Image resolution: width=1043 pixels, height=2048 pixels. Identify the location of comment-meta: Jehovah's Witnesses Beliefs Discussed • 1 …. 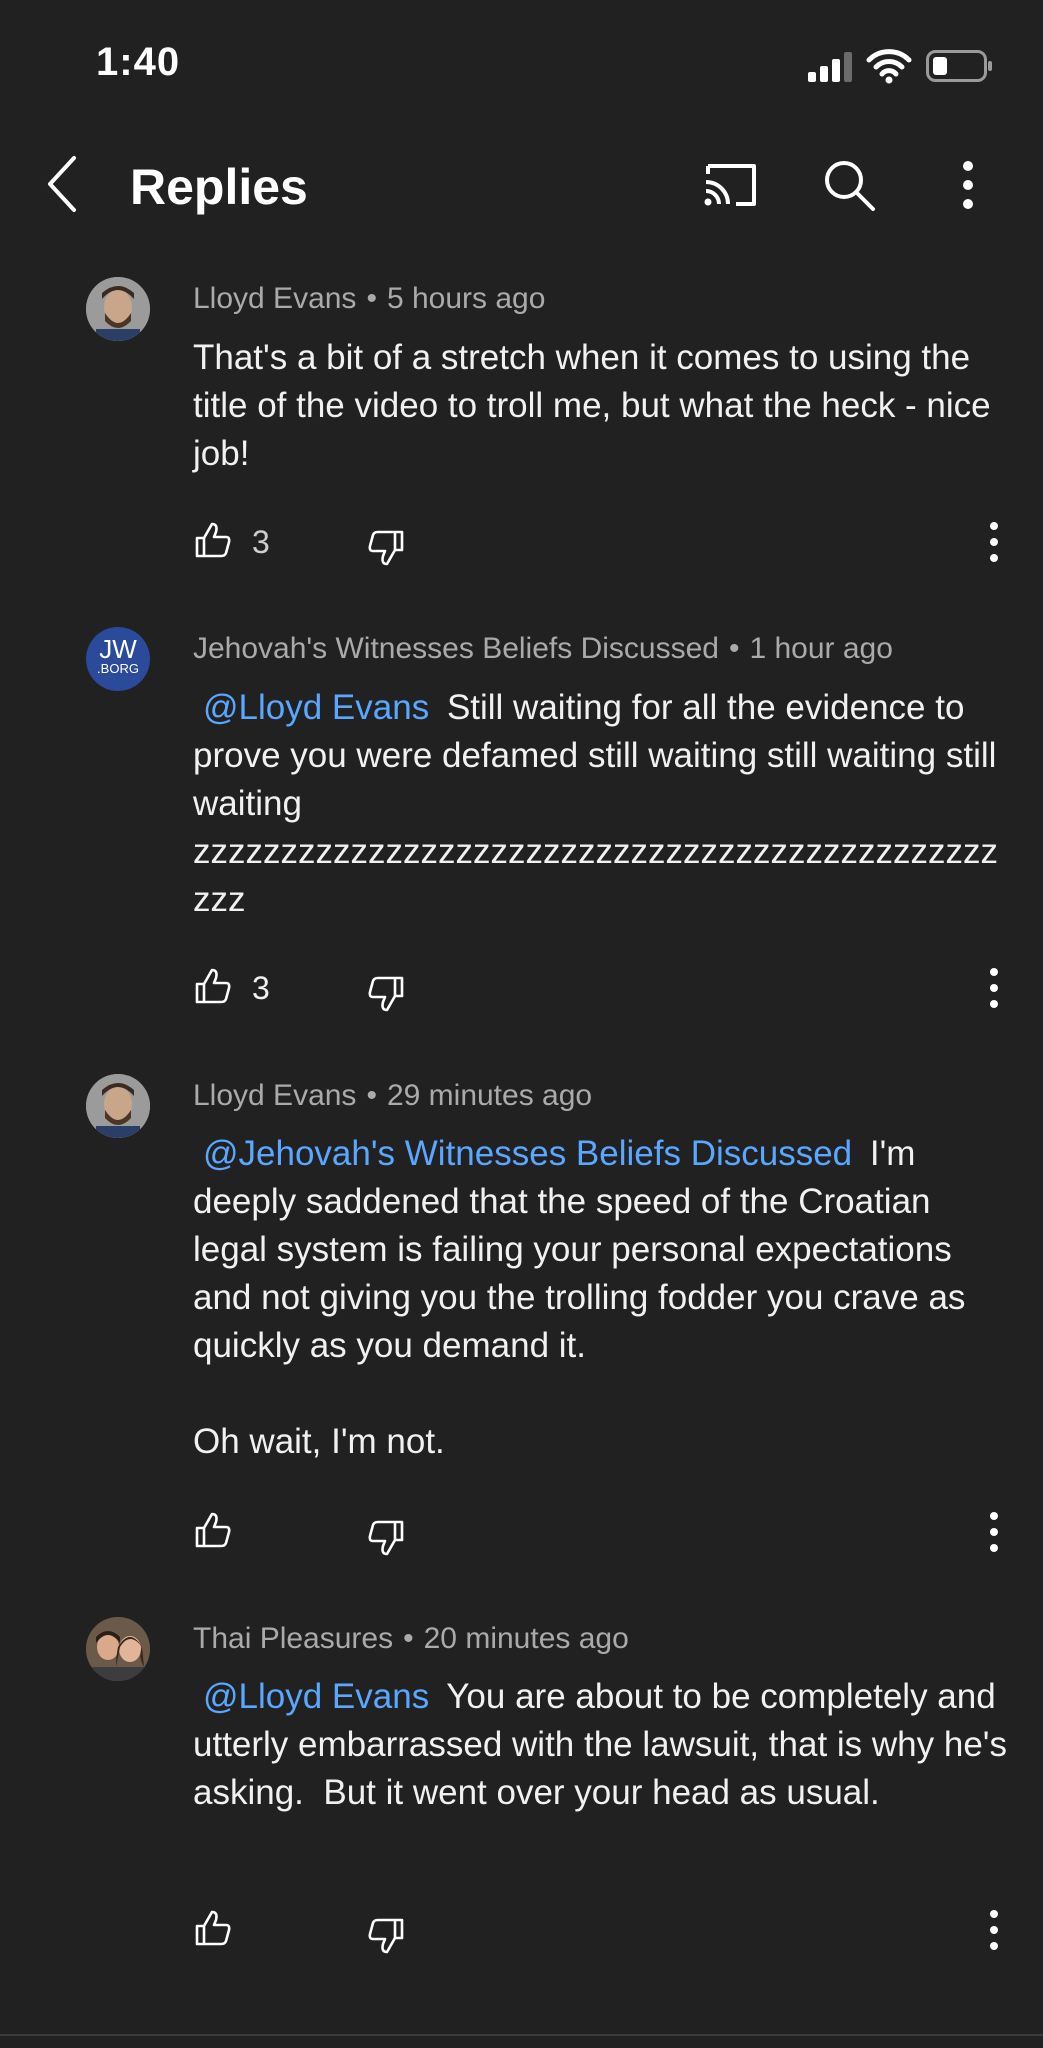
(543, 649).